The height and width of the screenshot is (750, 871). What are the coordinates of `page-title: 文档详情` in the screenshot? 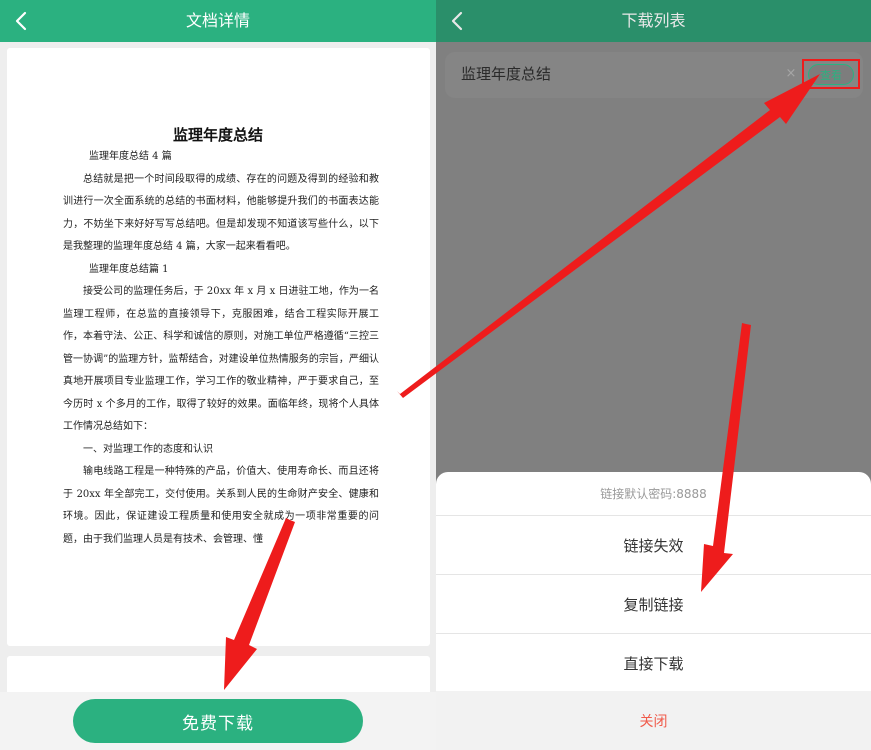 It's located at (217, 20).